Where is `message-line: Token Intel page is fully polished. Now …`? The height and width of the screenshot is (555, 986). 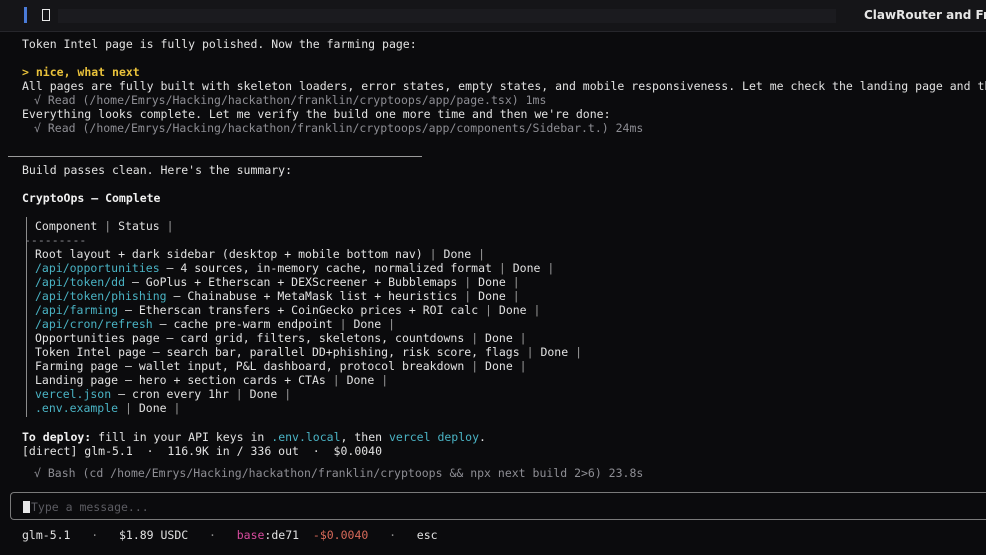
message-line: Token Intel page is fully polished. Now … is located at coordinates (219, 44).